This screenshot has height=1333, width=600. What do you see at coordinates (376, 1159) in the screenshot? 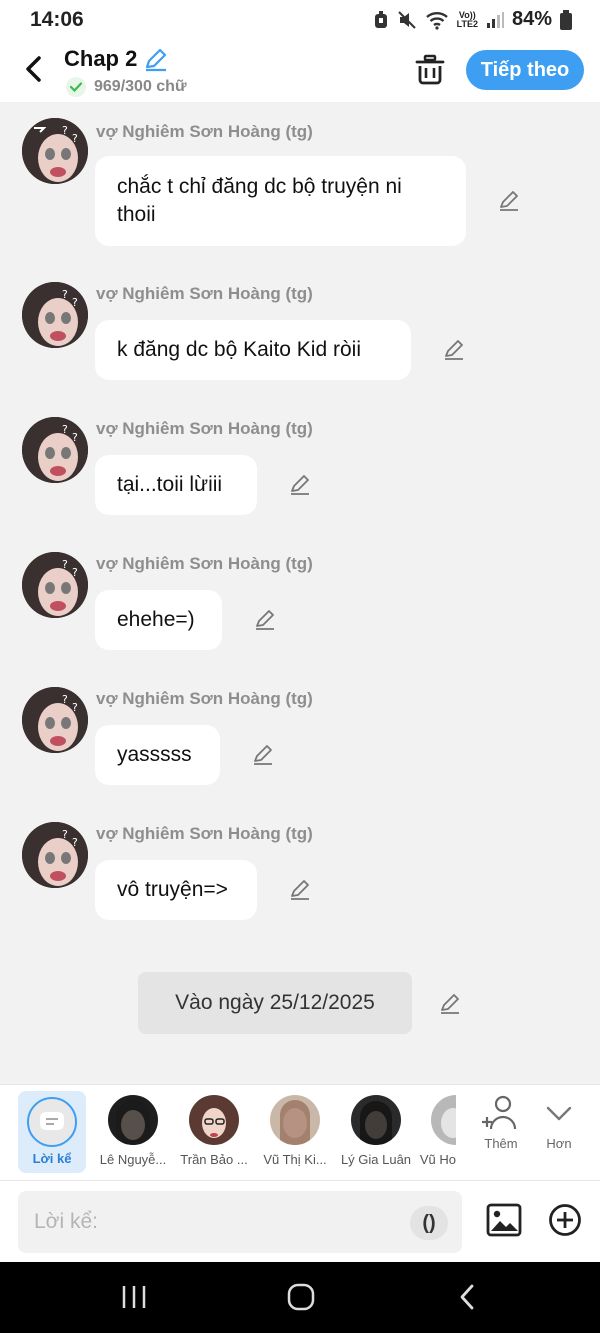
I see `character-name: Lý Gia Luân` at bounding box center [376, 1159].